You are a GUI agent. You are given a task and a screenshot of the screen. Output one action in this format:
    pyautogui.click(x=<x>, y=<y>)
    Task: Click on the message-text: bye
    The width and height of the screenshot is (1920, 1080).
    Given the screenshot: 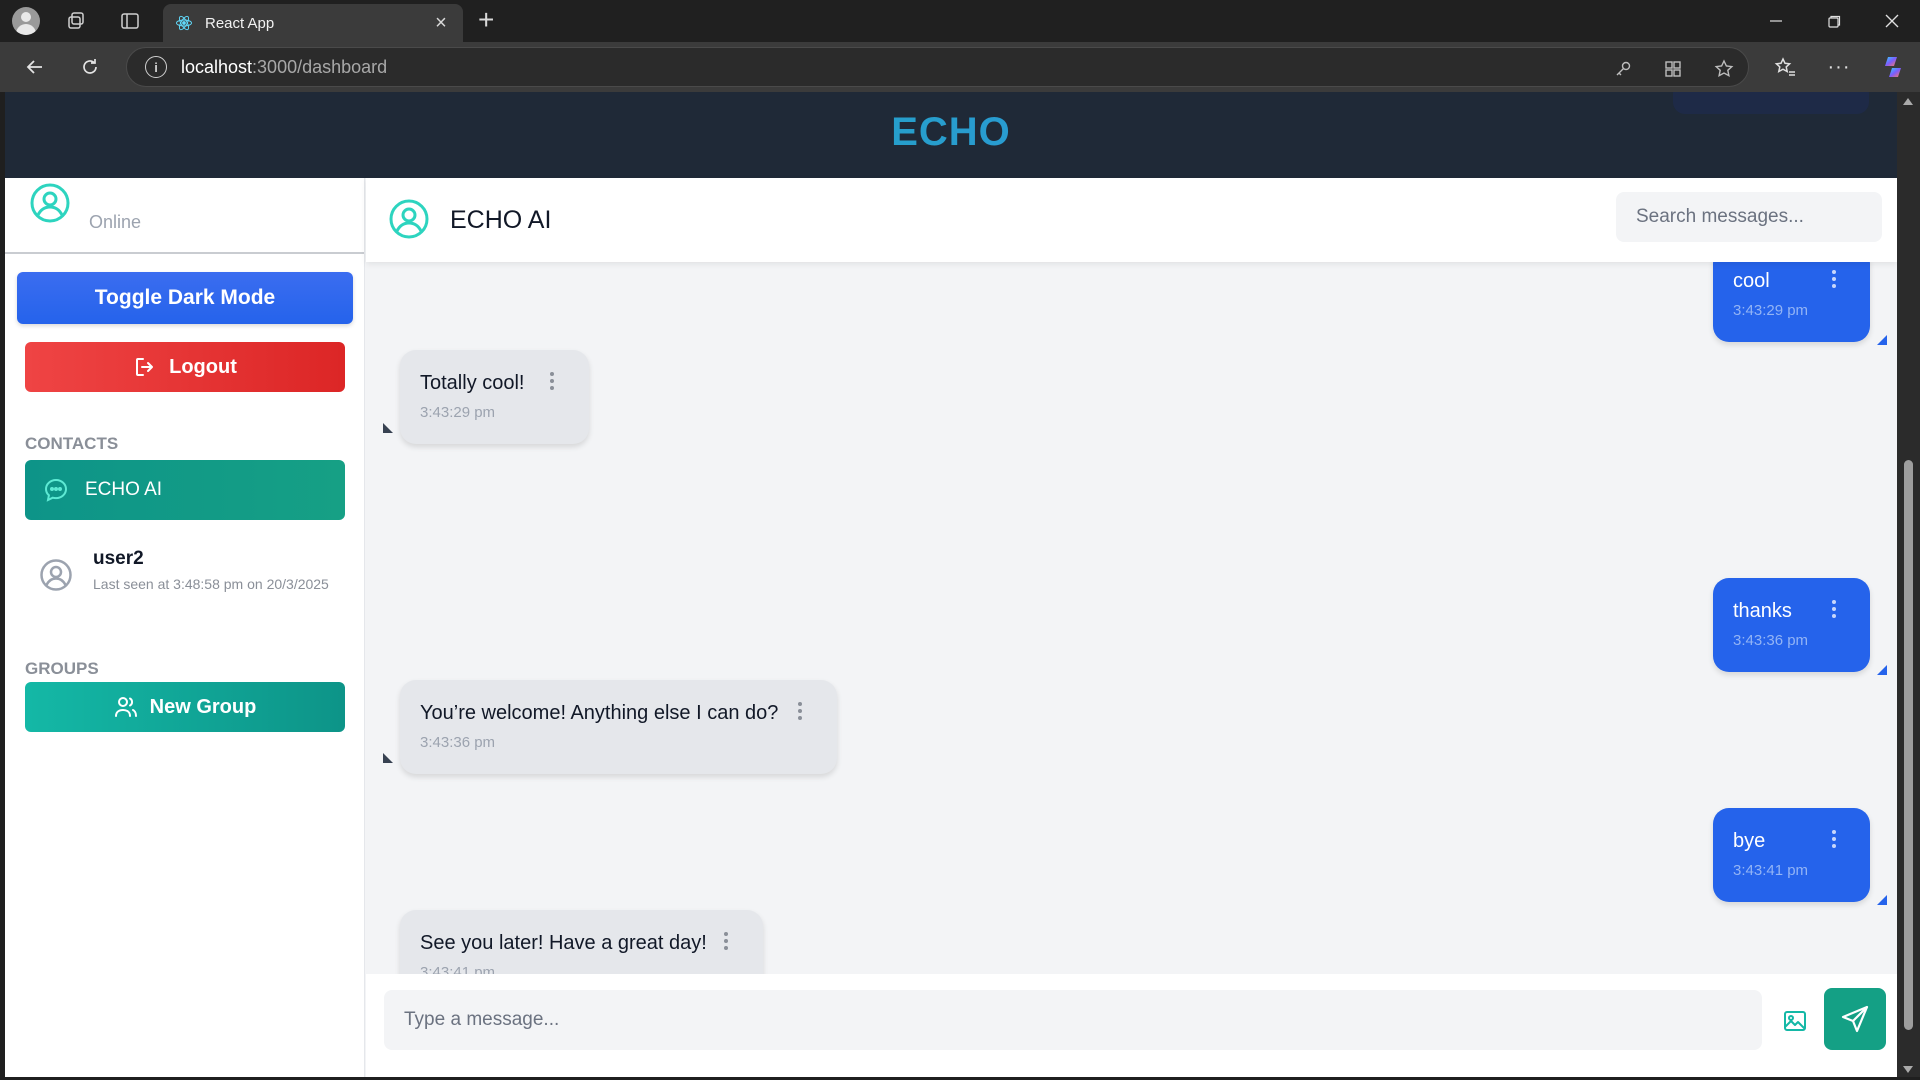 What is the action you would take?
    pyautogui.click(x=1749, y=841)
    